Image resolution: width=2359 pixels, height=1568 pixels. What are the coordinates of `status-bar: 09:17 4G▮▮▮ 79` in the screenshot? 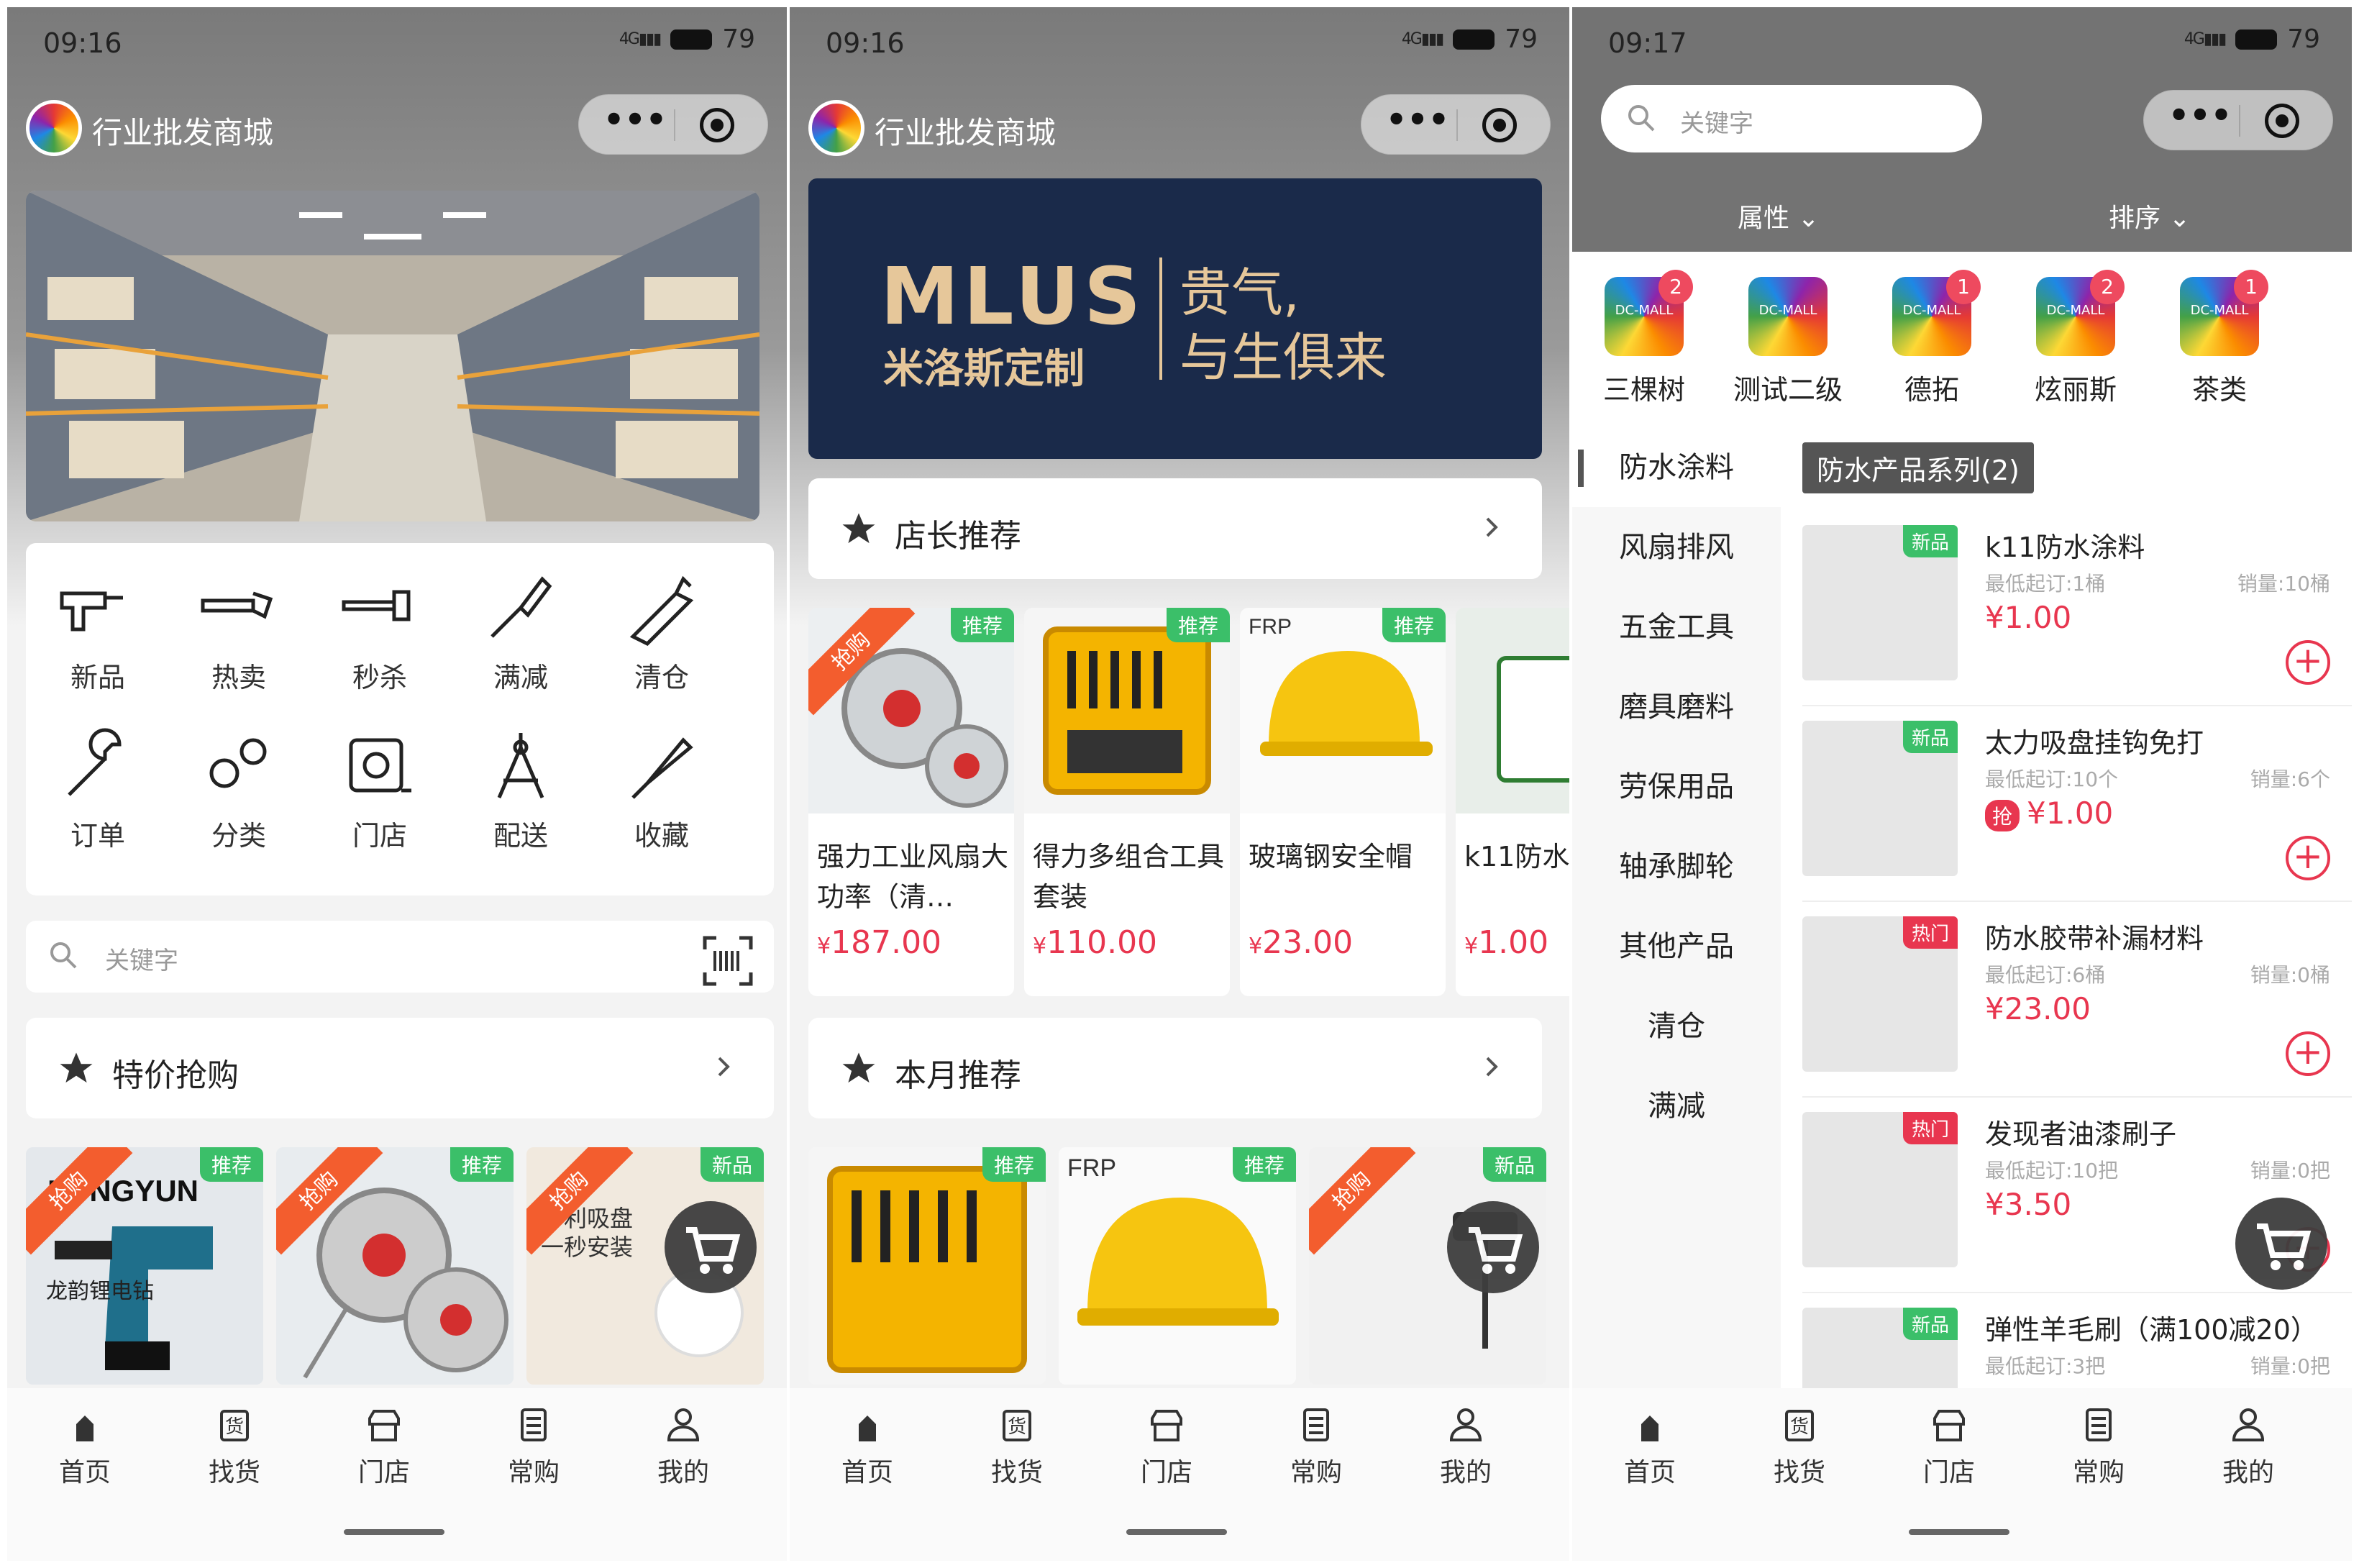 It's located at (1962, 47).